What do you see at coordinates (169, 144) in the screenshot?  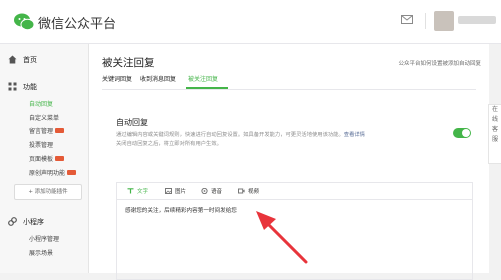 I see `description-note: 关闭自动回复之后，将立即对所有用户生效。` at bounding box center [169, 144].